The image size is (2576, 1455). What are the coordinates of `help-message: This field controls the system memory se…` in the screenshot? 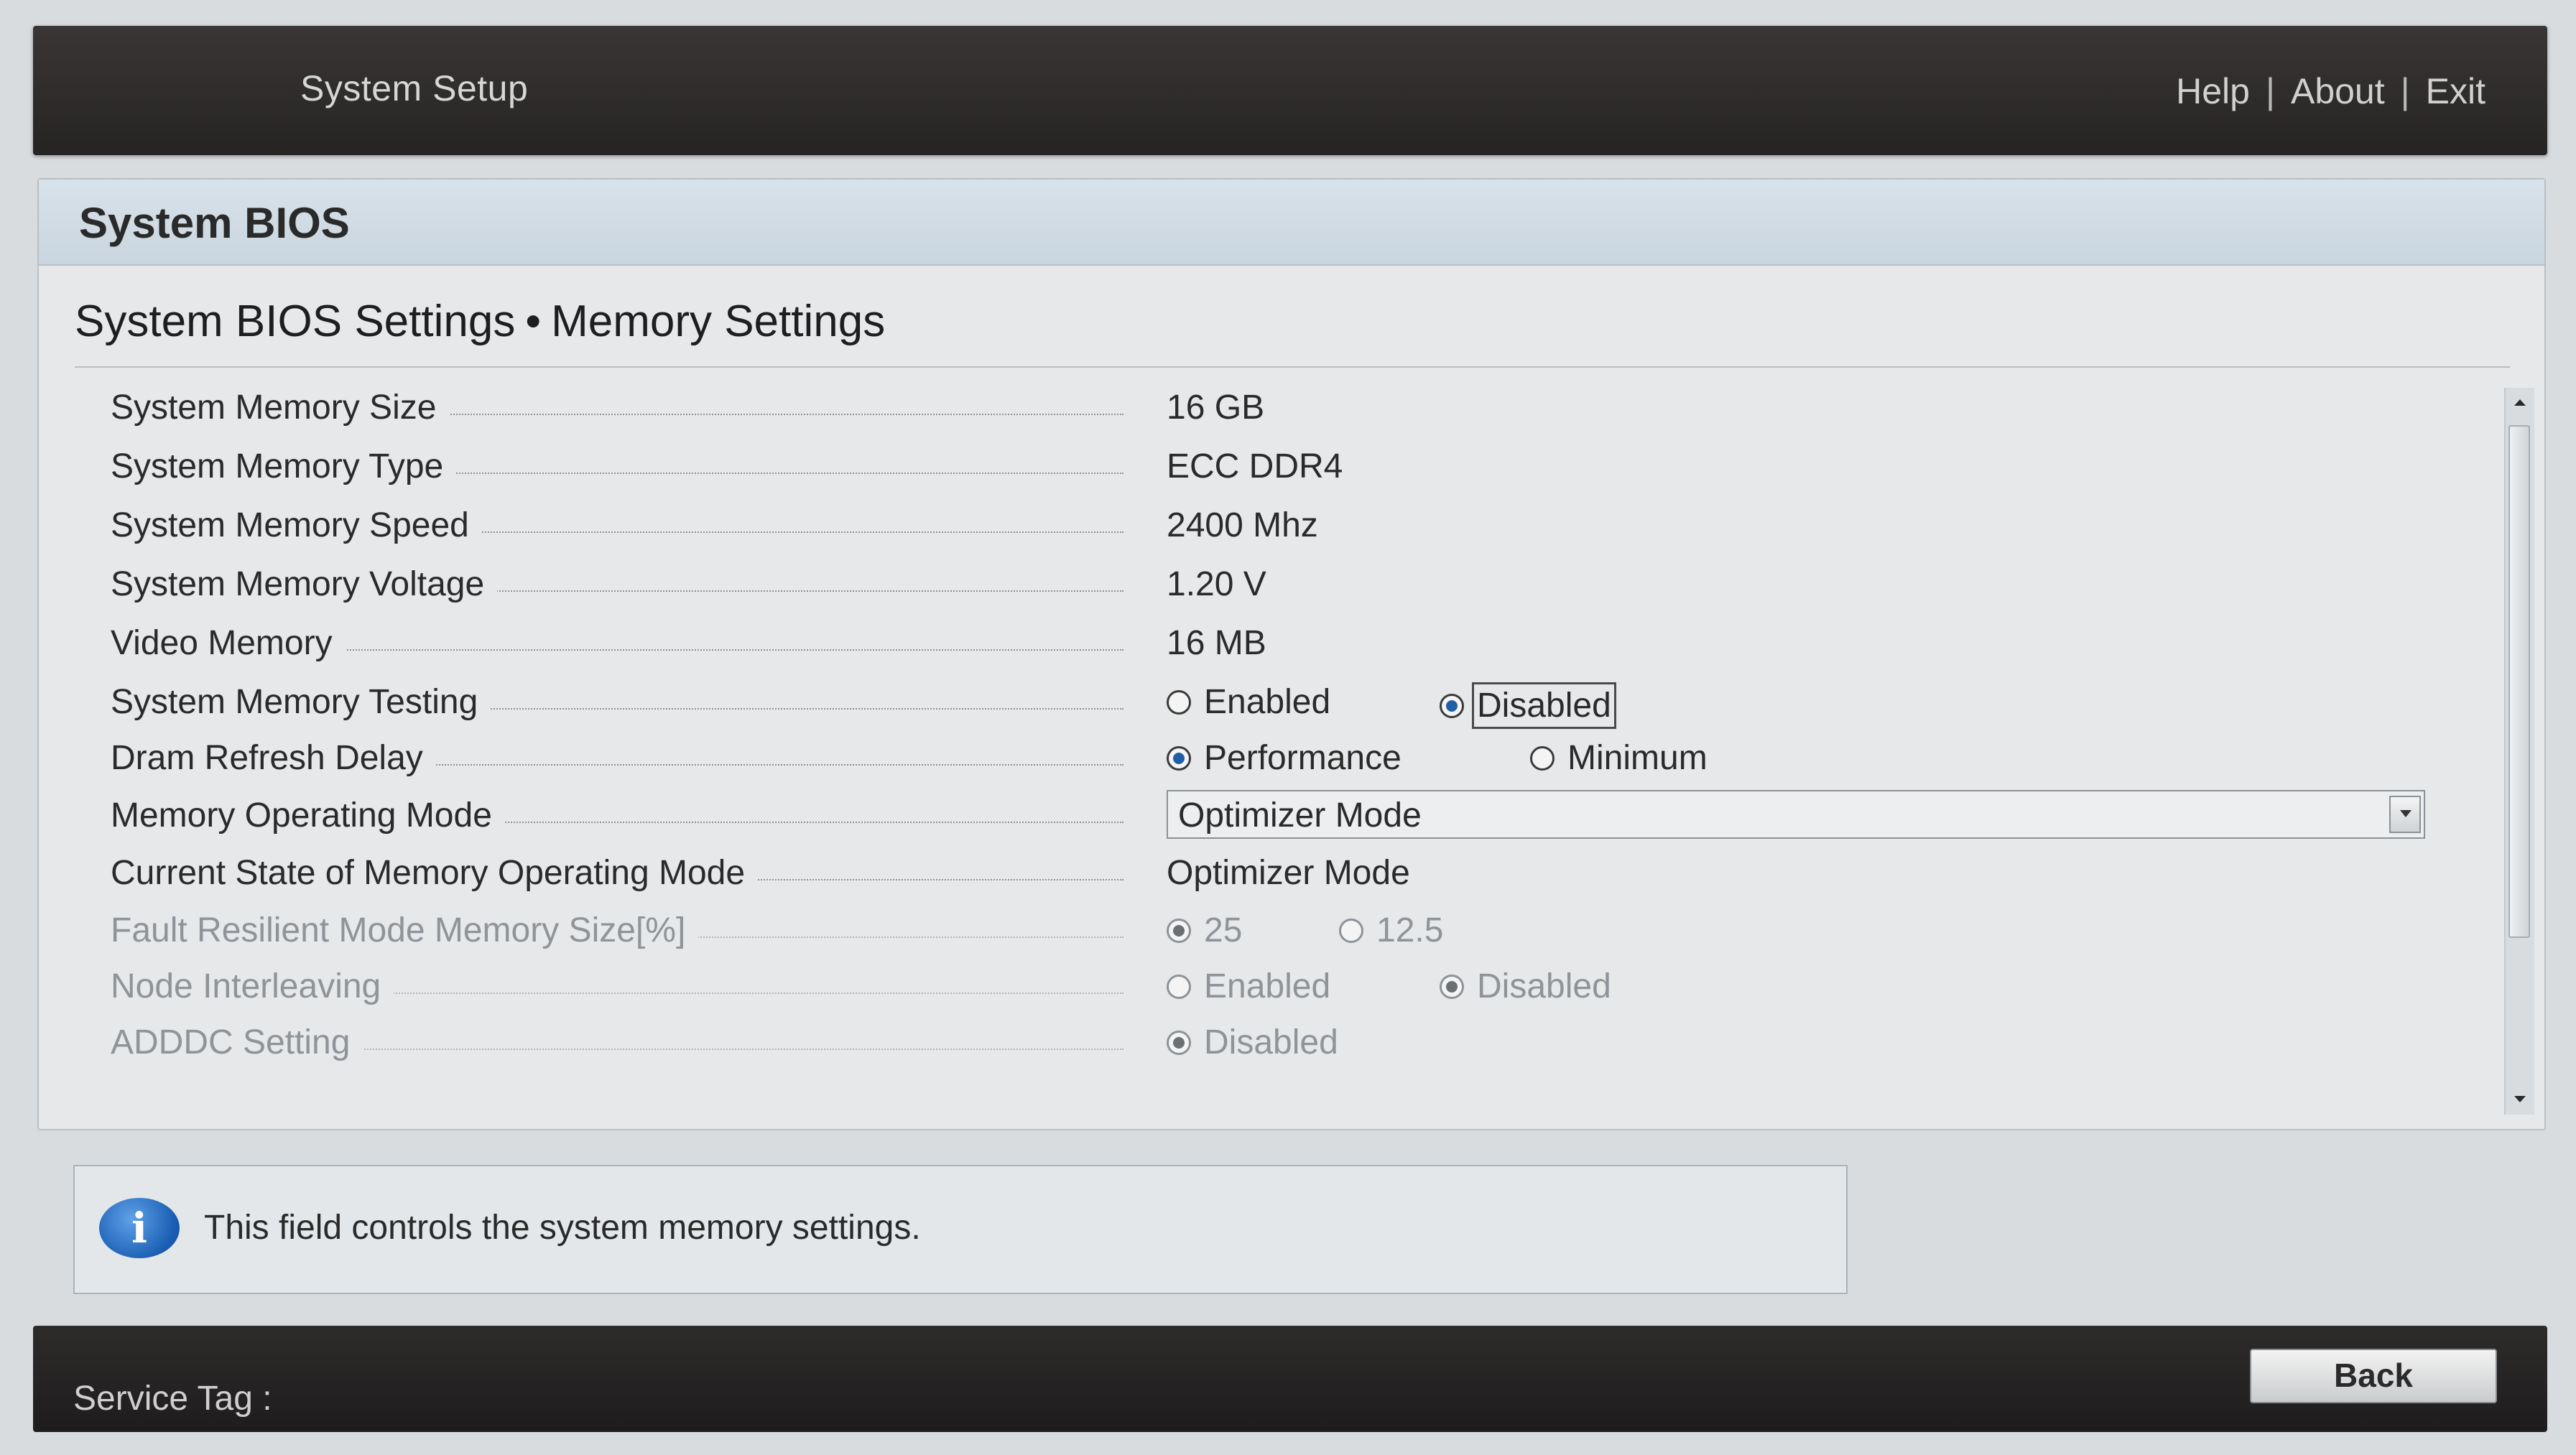 It's located at (562, 1228).